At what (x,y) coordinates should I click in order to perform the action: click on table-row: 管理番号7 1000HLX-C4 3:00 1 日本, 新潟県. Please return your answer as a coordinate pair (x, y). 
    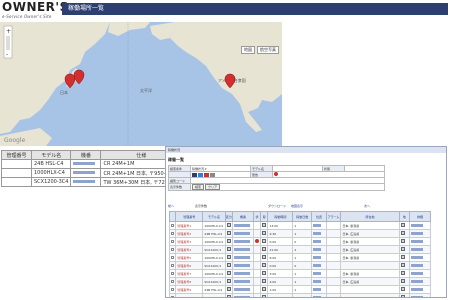
    Looking at the image, I should click on (299, 273).